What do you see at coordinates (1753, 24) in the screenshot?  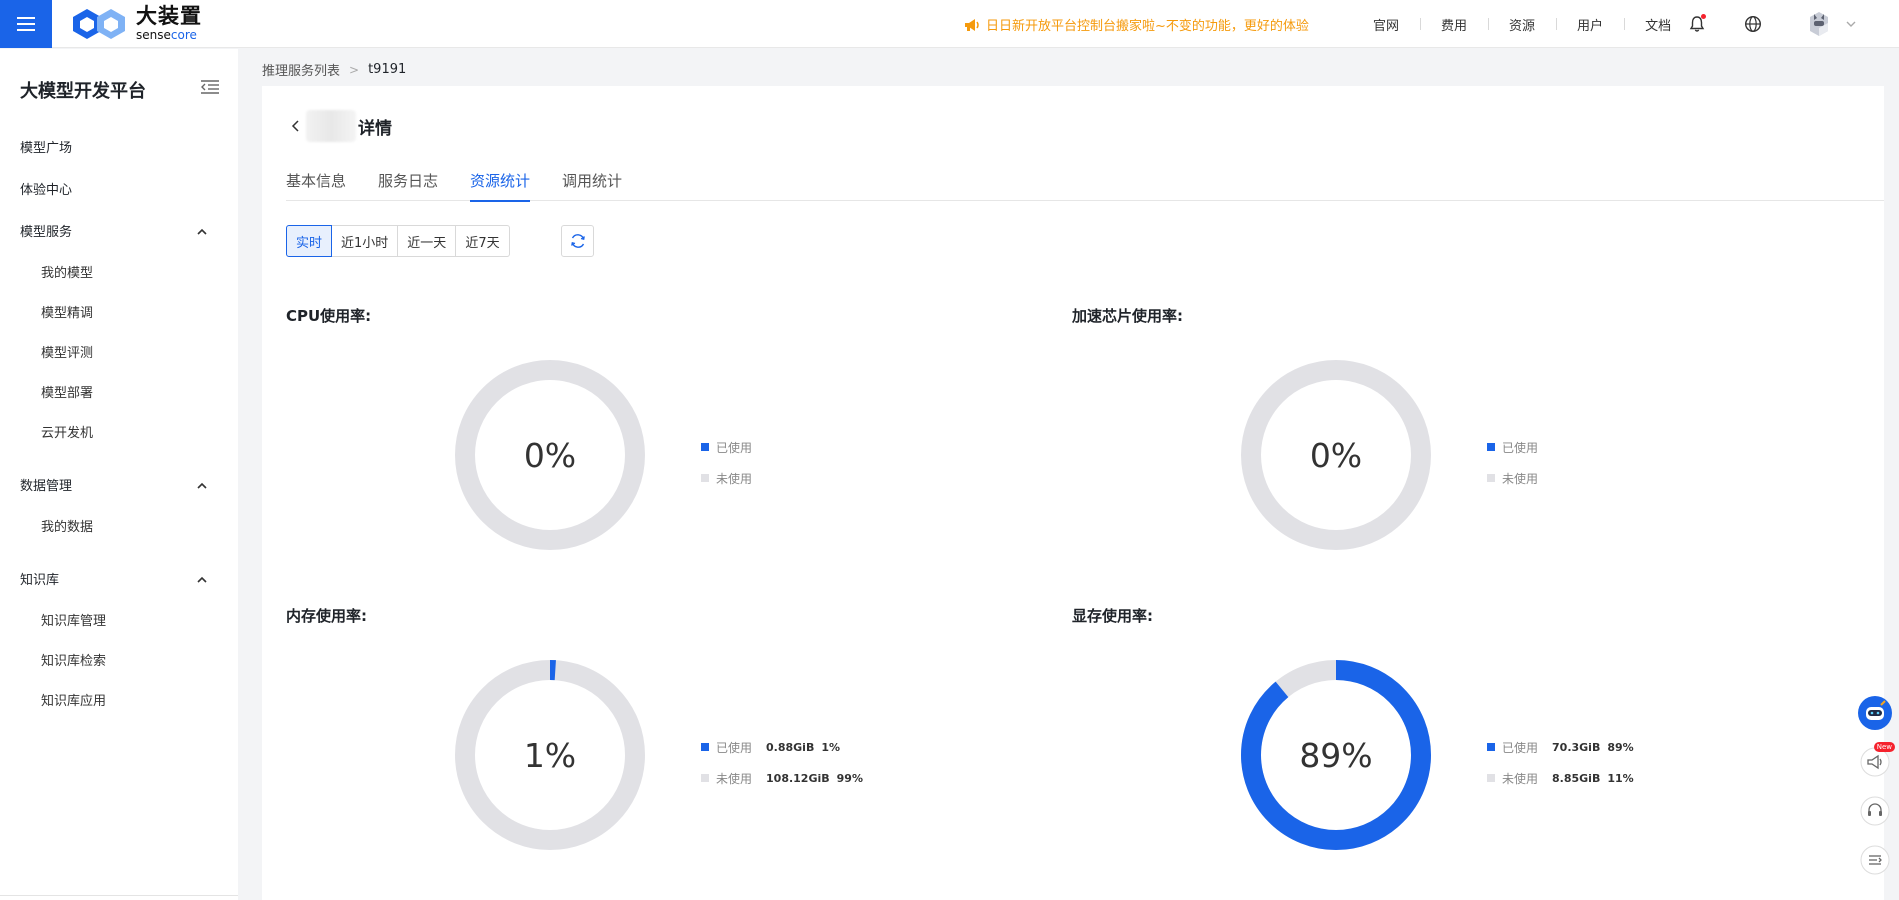 I see `globe-icon` at bounding box center [1753, 24].